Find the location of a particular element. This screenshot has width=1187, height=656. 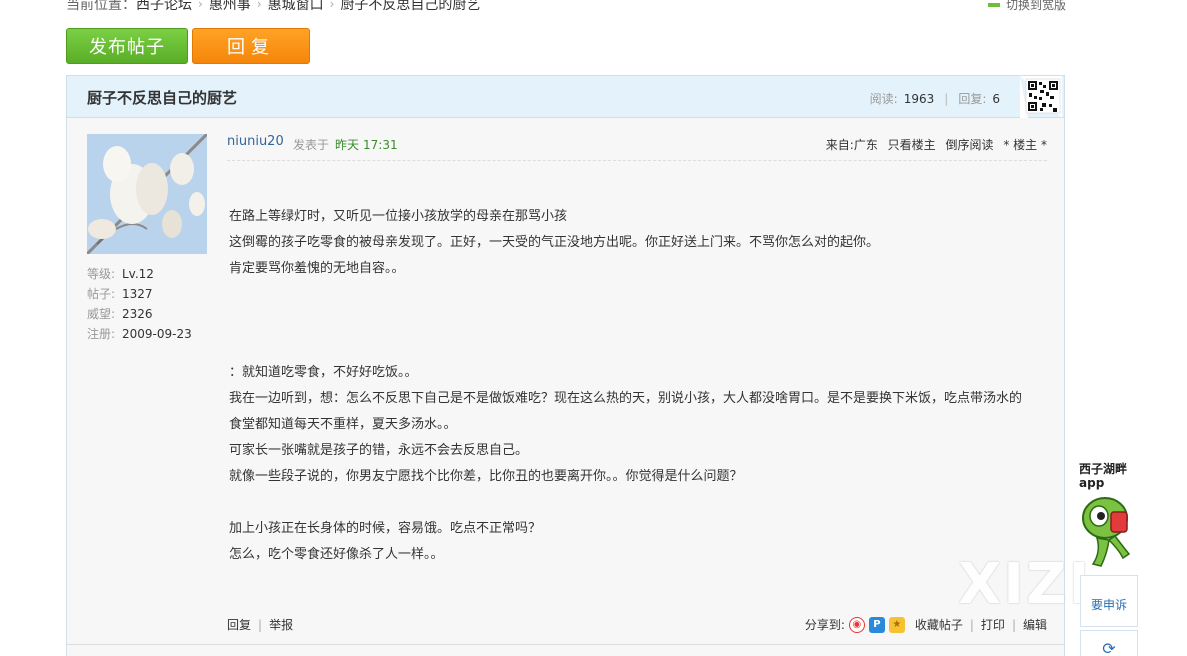

switch-wide-icon is located at coordinates (994, 4).